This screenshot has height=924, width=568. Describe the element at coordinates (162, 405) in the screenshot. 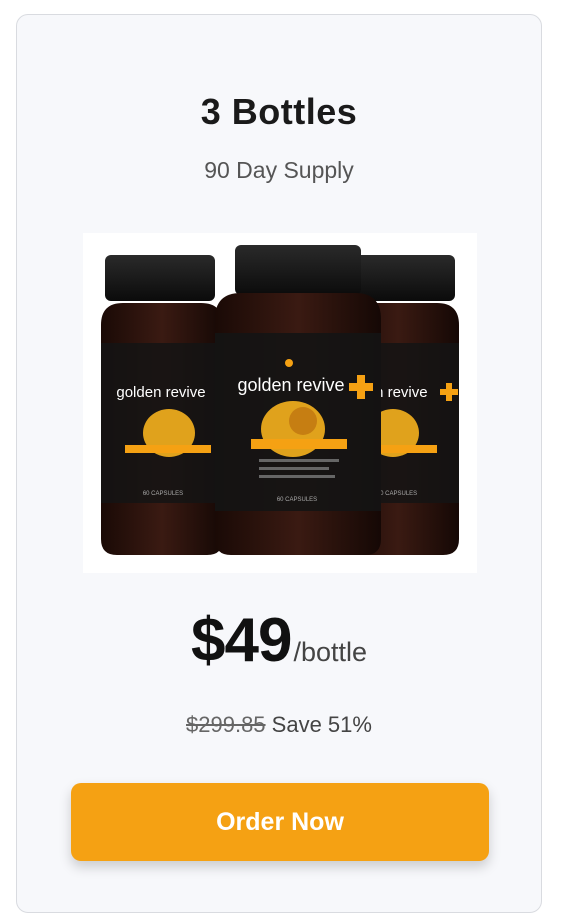

I see `bottle-left: golden revive 60 CAPSULES` at that location.